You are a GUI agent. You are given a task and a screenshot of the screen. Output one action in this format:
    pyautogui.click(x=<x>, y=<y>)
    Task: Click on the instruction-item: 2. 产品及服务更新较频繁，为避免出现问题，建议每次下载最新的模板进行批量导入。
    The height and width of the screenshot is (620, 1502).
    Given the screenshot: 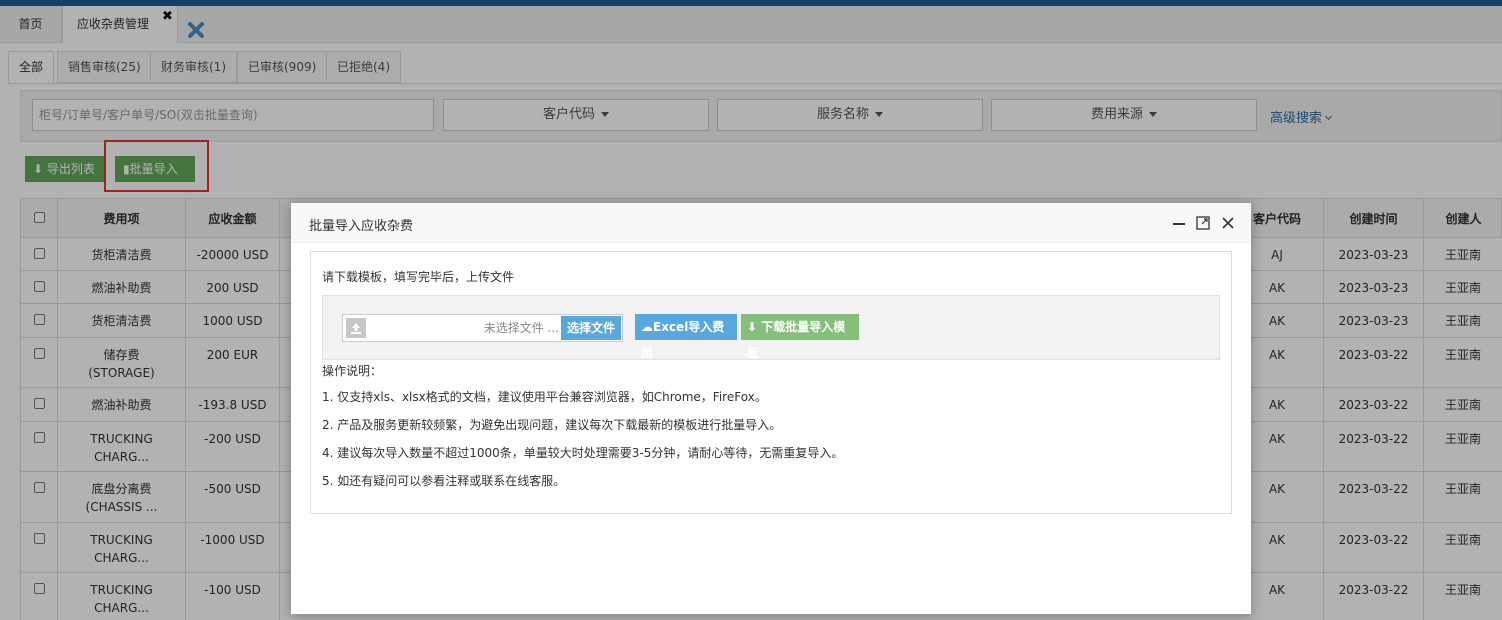 What is the action you would take?
    pyautogui.click(x=552, y=425)
    